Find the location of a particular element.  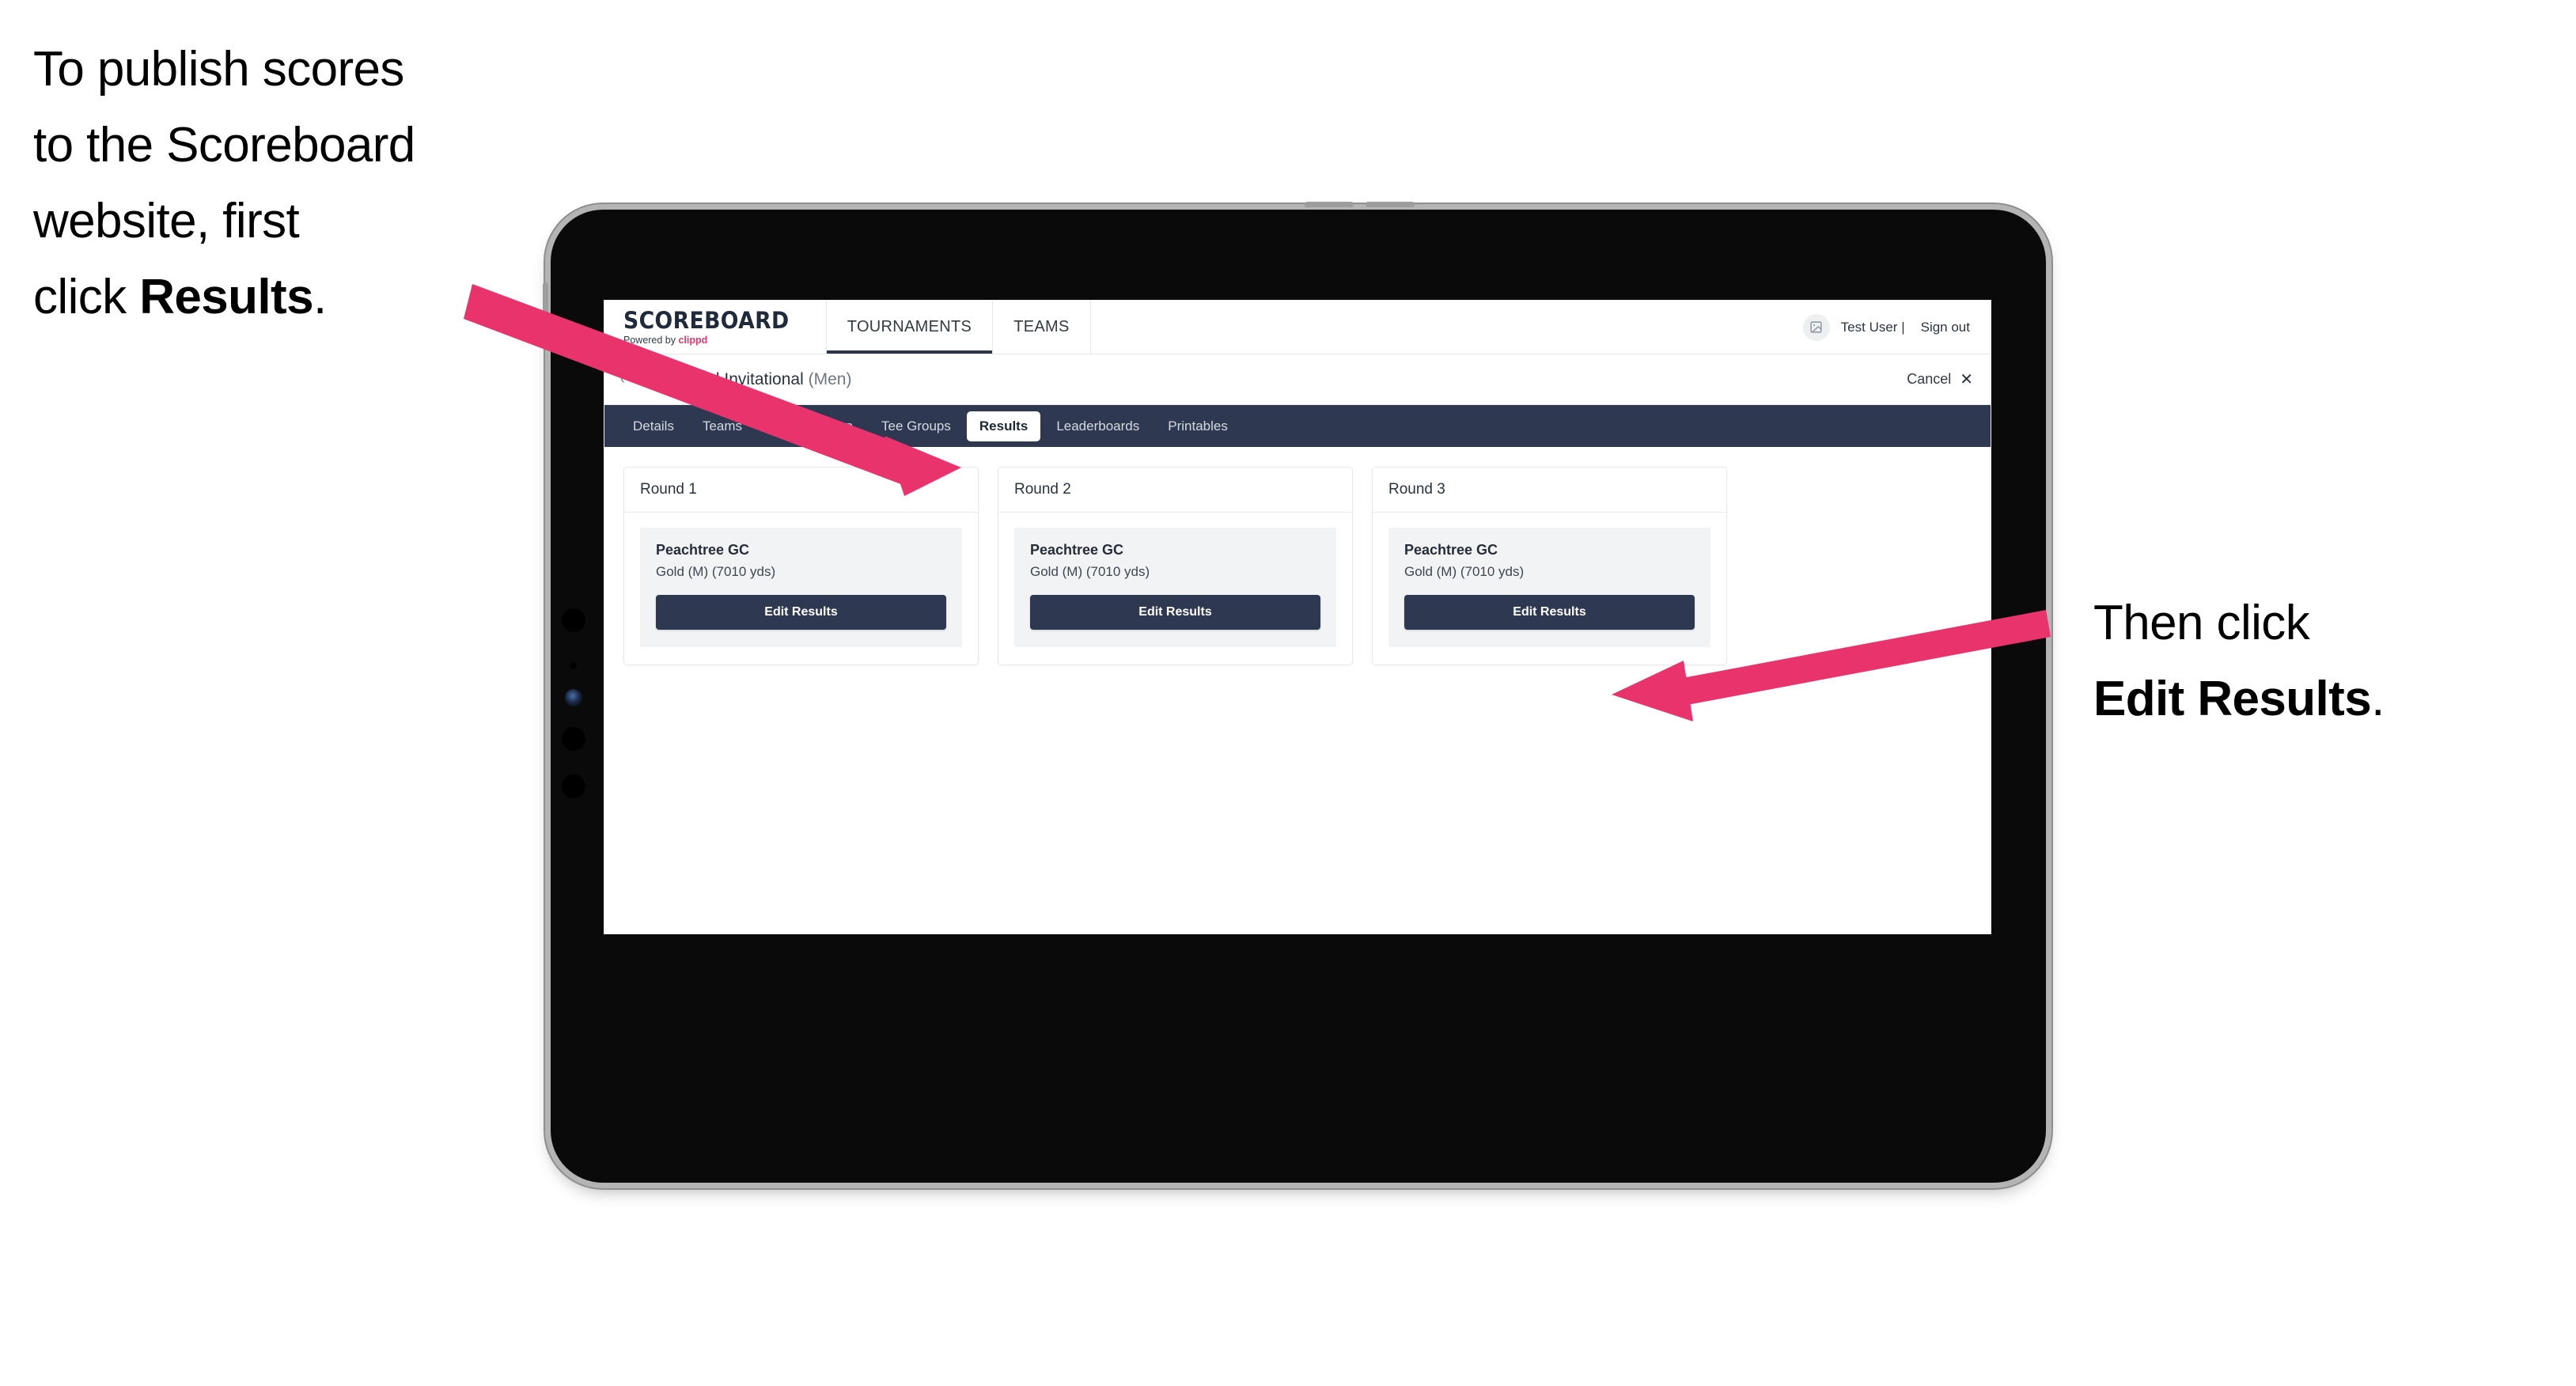

page-title: Clippd Invitational (Men) is located at coordinates (761, 380).